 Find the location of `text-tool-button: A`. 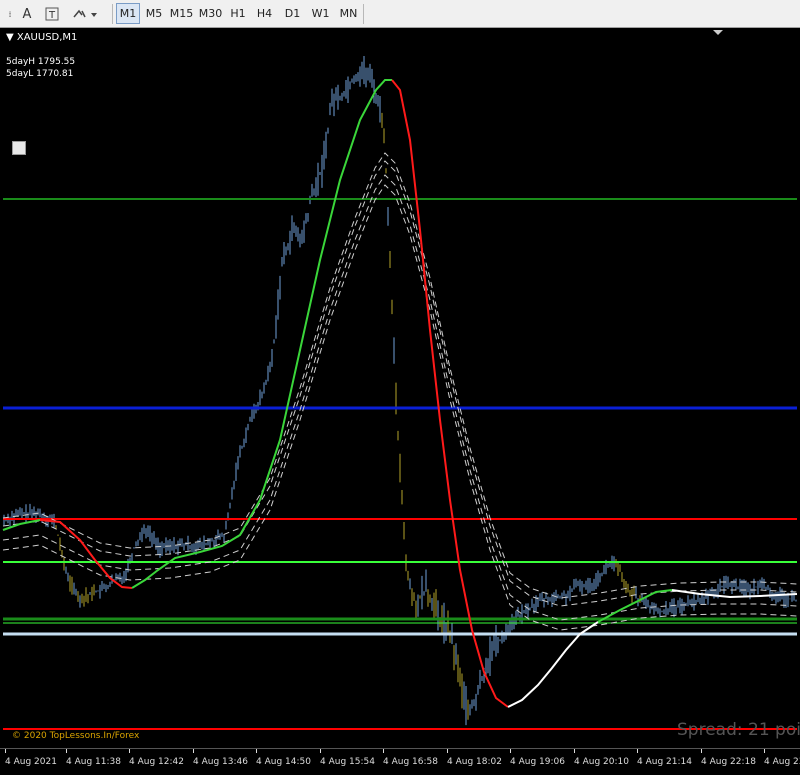

text-tool-button: A is located at coordinates (27, 14).